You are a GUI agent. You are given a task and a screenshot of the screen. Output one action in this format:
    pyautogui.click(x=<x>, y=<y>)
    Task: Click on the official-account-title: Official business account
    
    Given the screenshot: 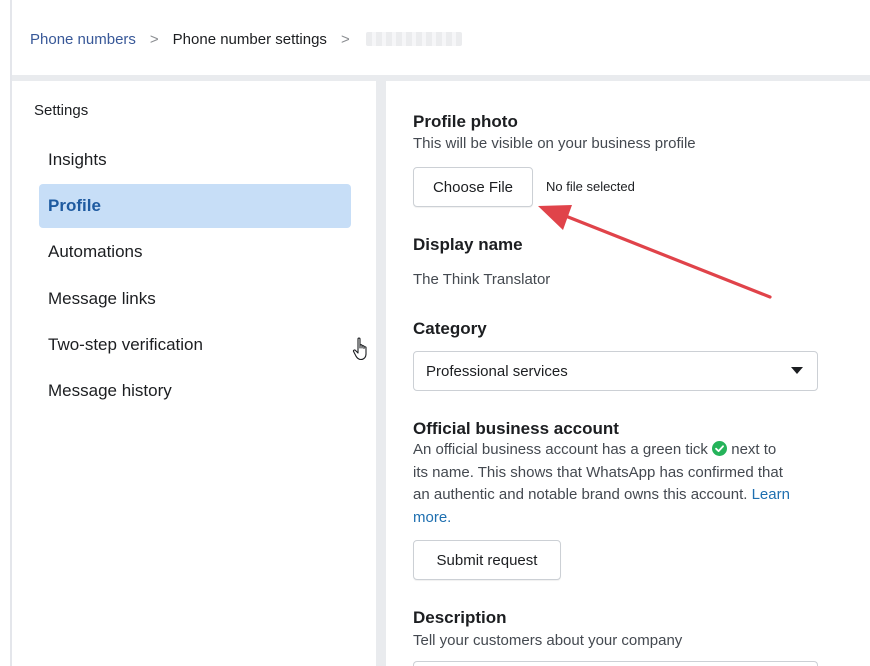 What is the action you would take?
    pyautogui.click(x=516, y=428)
    